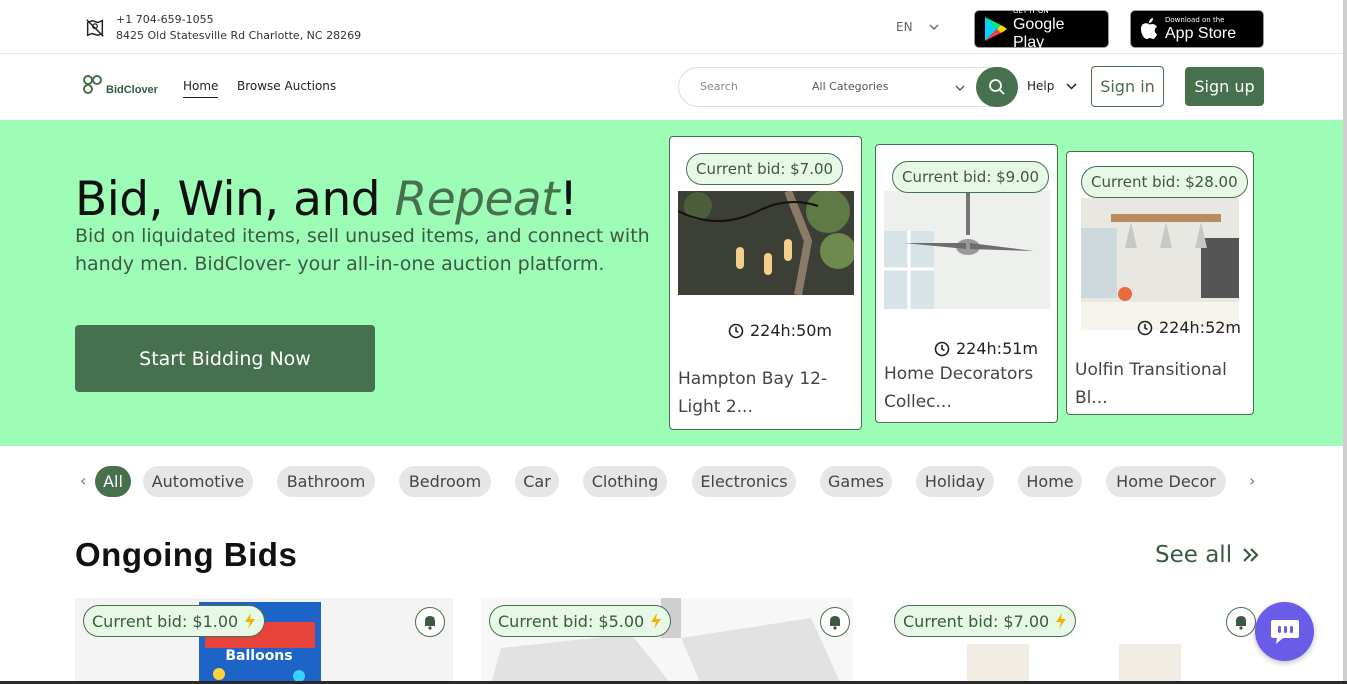 This screenshot has width=1347, height=684. I want to click on category-chip-car: Car, so click(537, 481).